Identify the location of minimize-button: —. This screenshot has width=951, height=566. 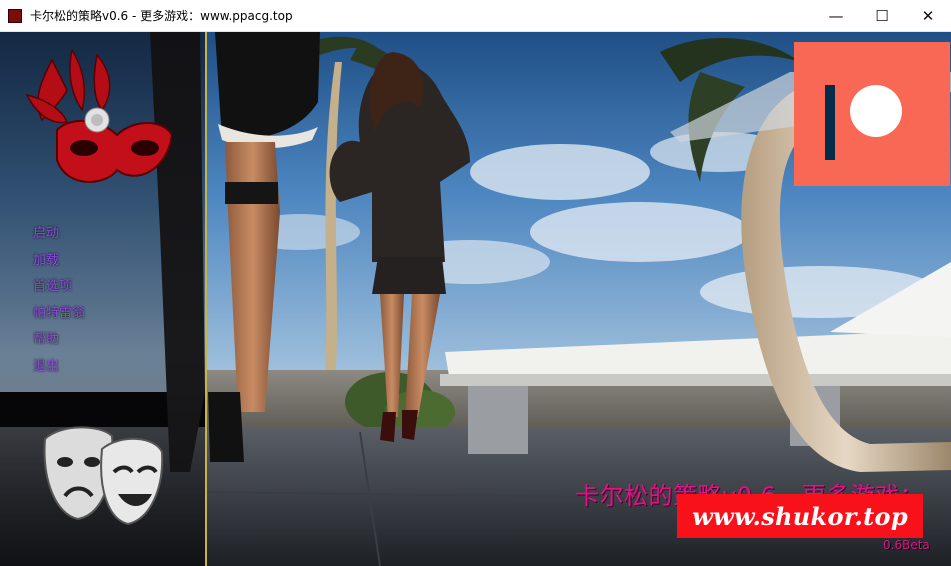
(836, 16).